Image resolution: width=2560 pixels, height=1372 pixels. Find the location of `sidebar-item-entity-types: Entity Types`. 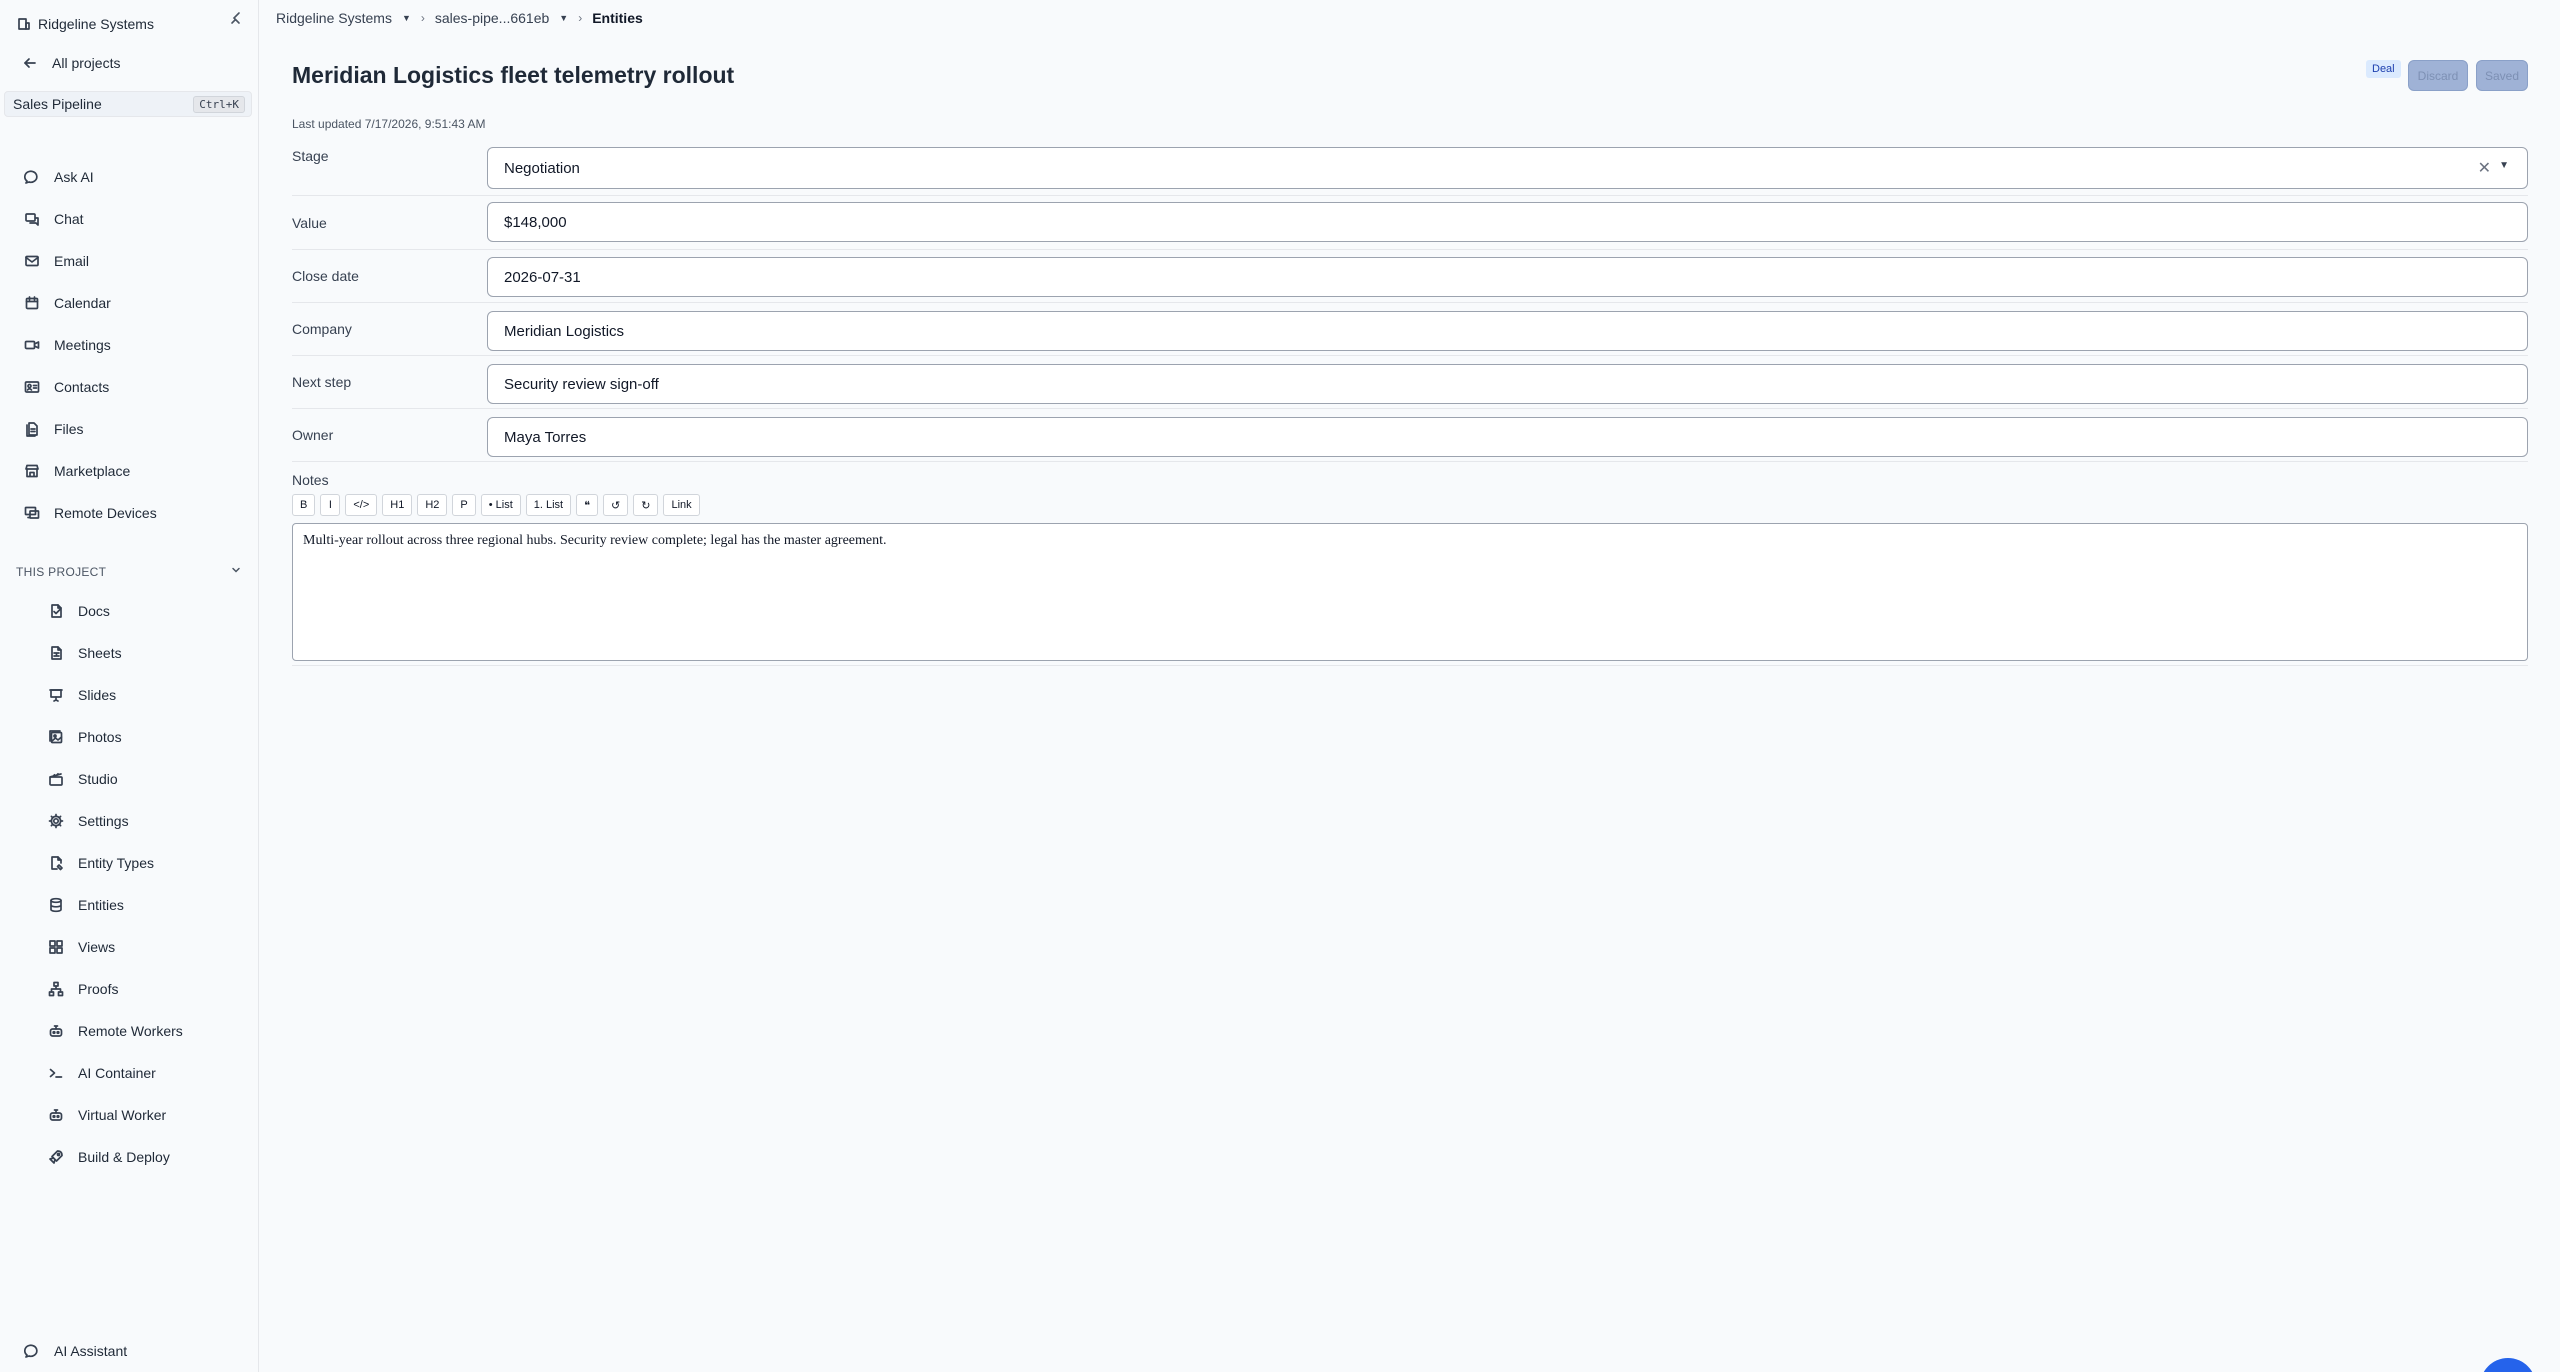

sidebar-item-entity-types: Entity Types is located at coordinates (101, 863).